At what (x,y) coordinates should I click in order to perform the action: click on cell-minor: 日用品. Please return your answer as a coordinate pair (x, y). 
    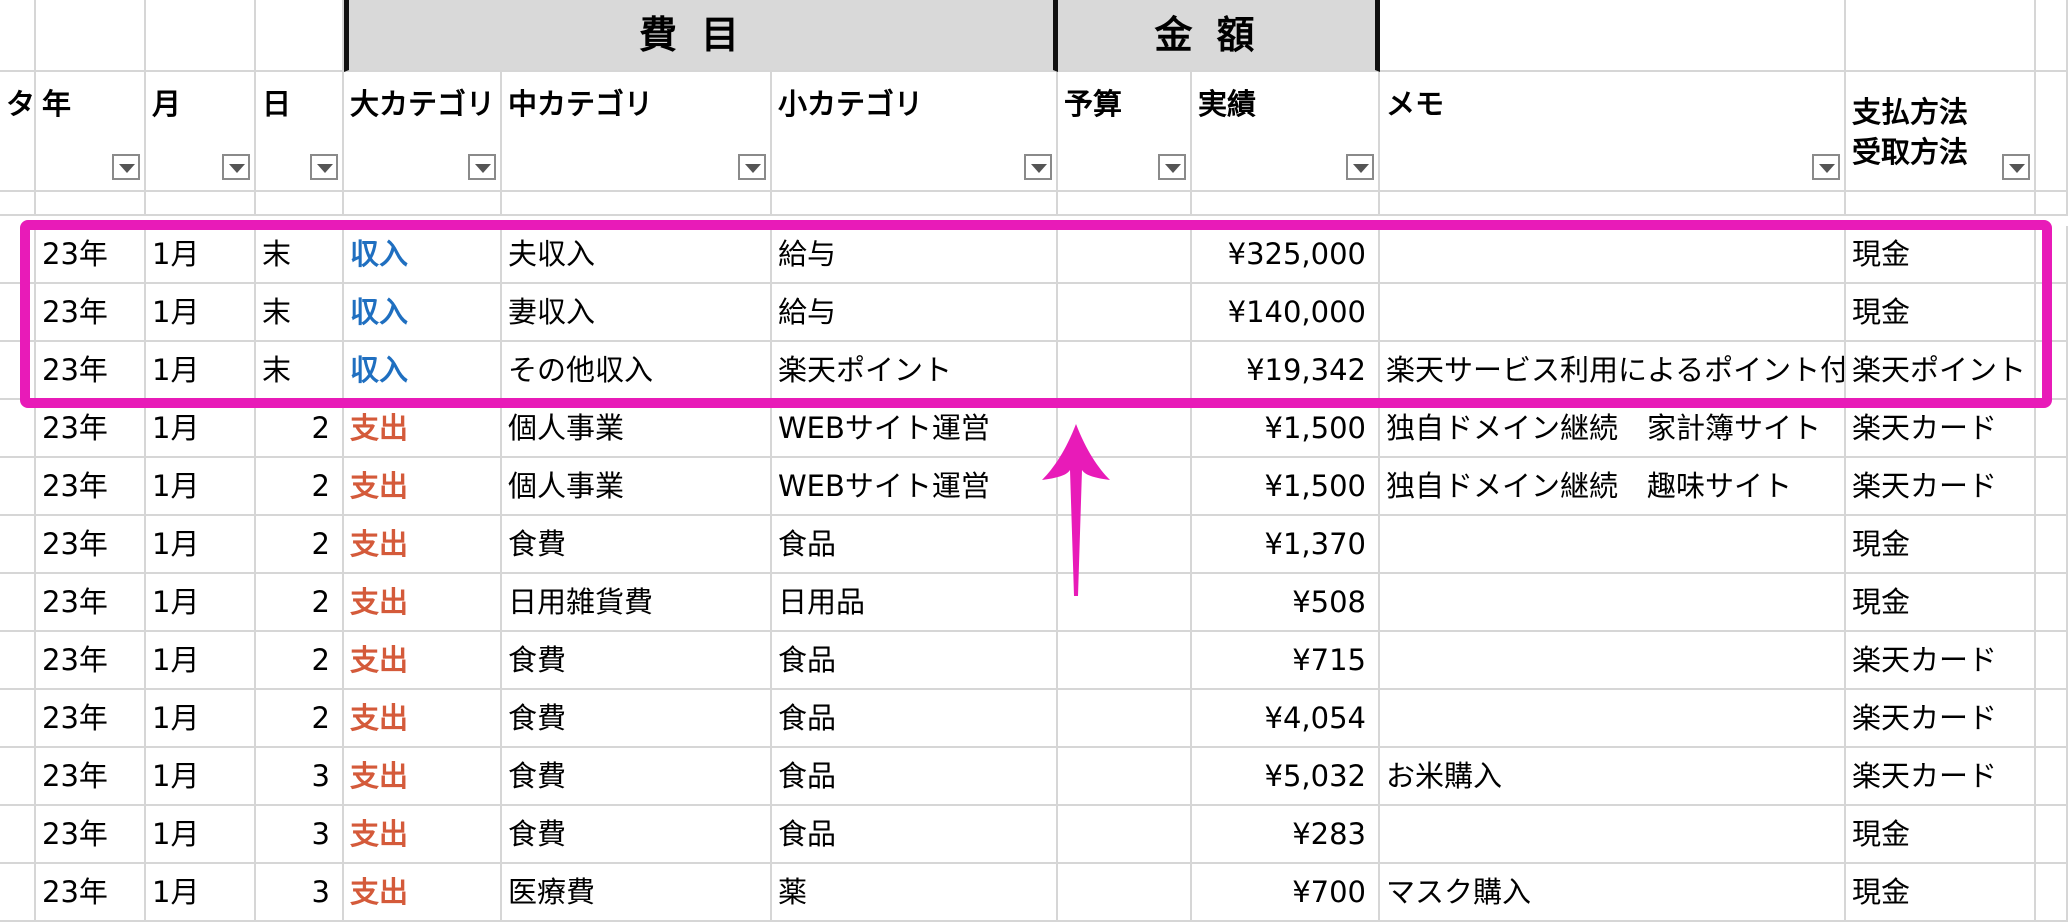
    Looking at the image, I should click on (915, 603).